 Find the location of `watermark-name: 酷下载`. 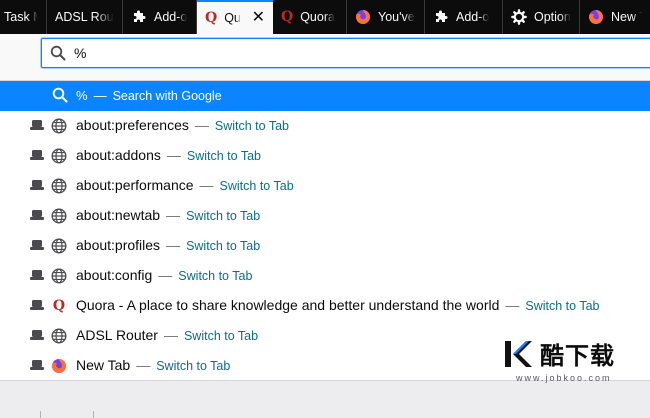

watermark-name: 酷下载 is located at coordinates (577, 356).